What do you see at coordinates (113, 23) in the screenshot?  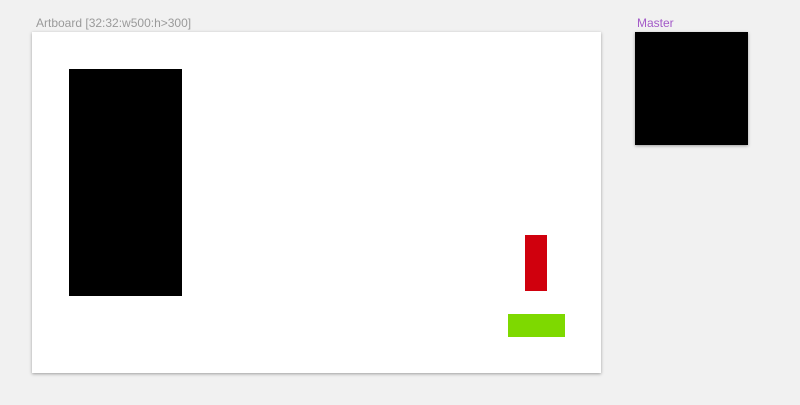 I see `artboard-label: Artboard [32:32:w500:h>300]` at bounding box center [113, 23].